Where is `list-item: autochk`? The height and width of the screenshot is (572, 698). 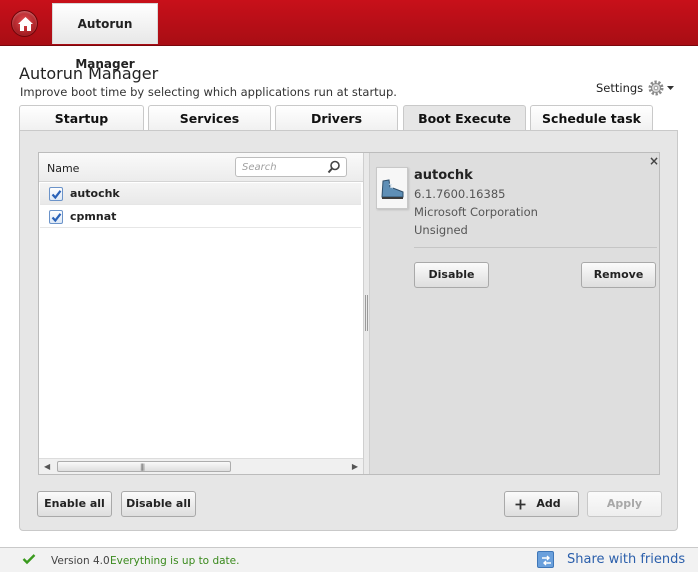
list-item: autochk is located at coordinates (200, 194).